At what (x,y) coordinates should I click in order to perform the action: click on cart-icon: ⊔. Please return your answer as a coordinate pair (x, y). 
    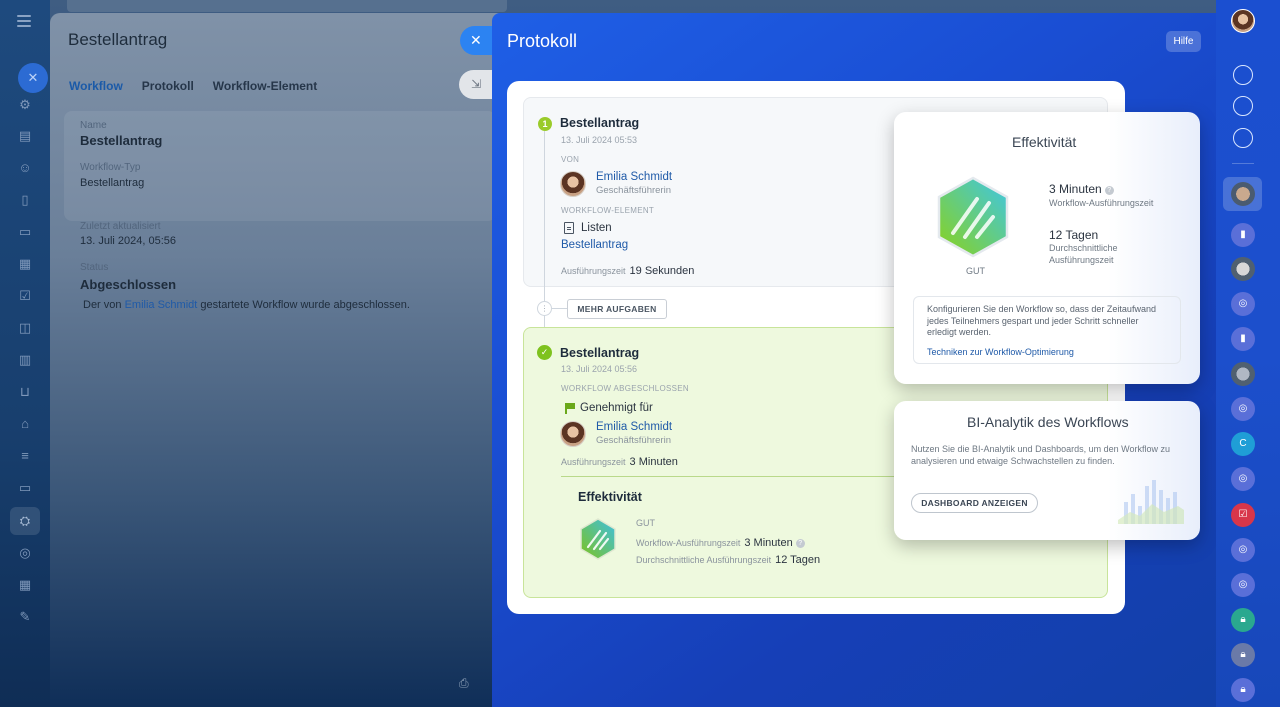
    Looking at the image, I should click on (25, 392).